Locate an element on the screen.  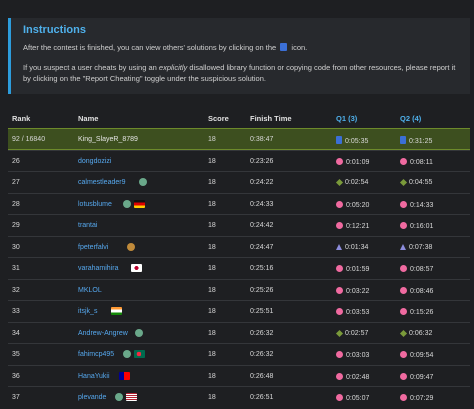
q2-cell: 0:09:54 is located at coordinates (416, 355).